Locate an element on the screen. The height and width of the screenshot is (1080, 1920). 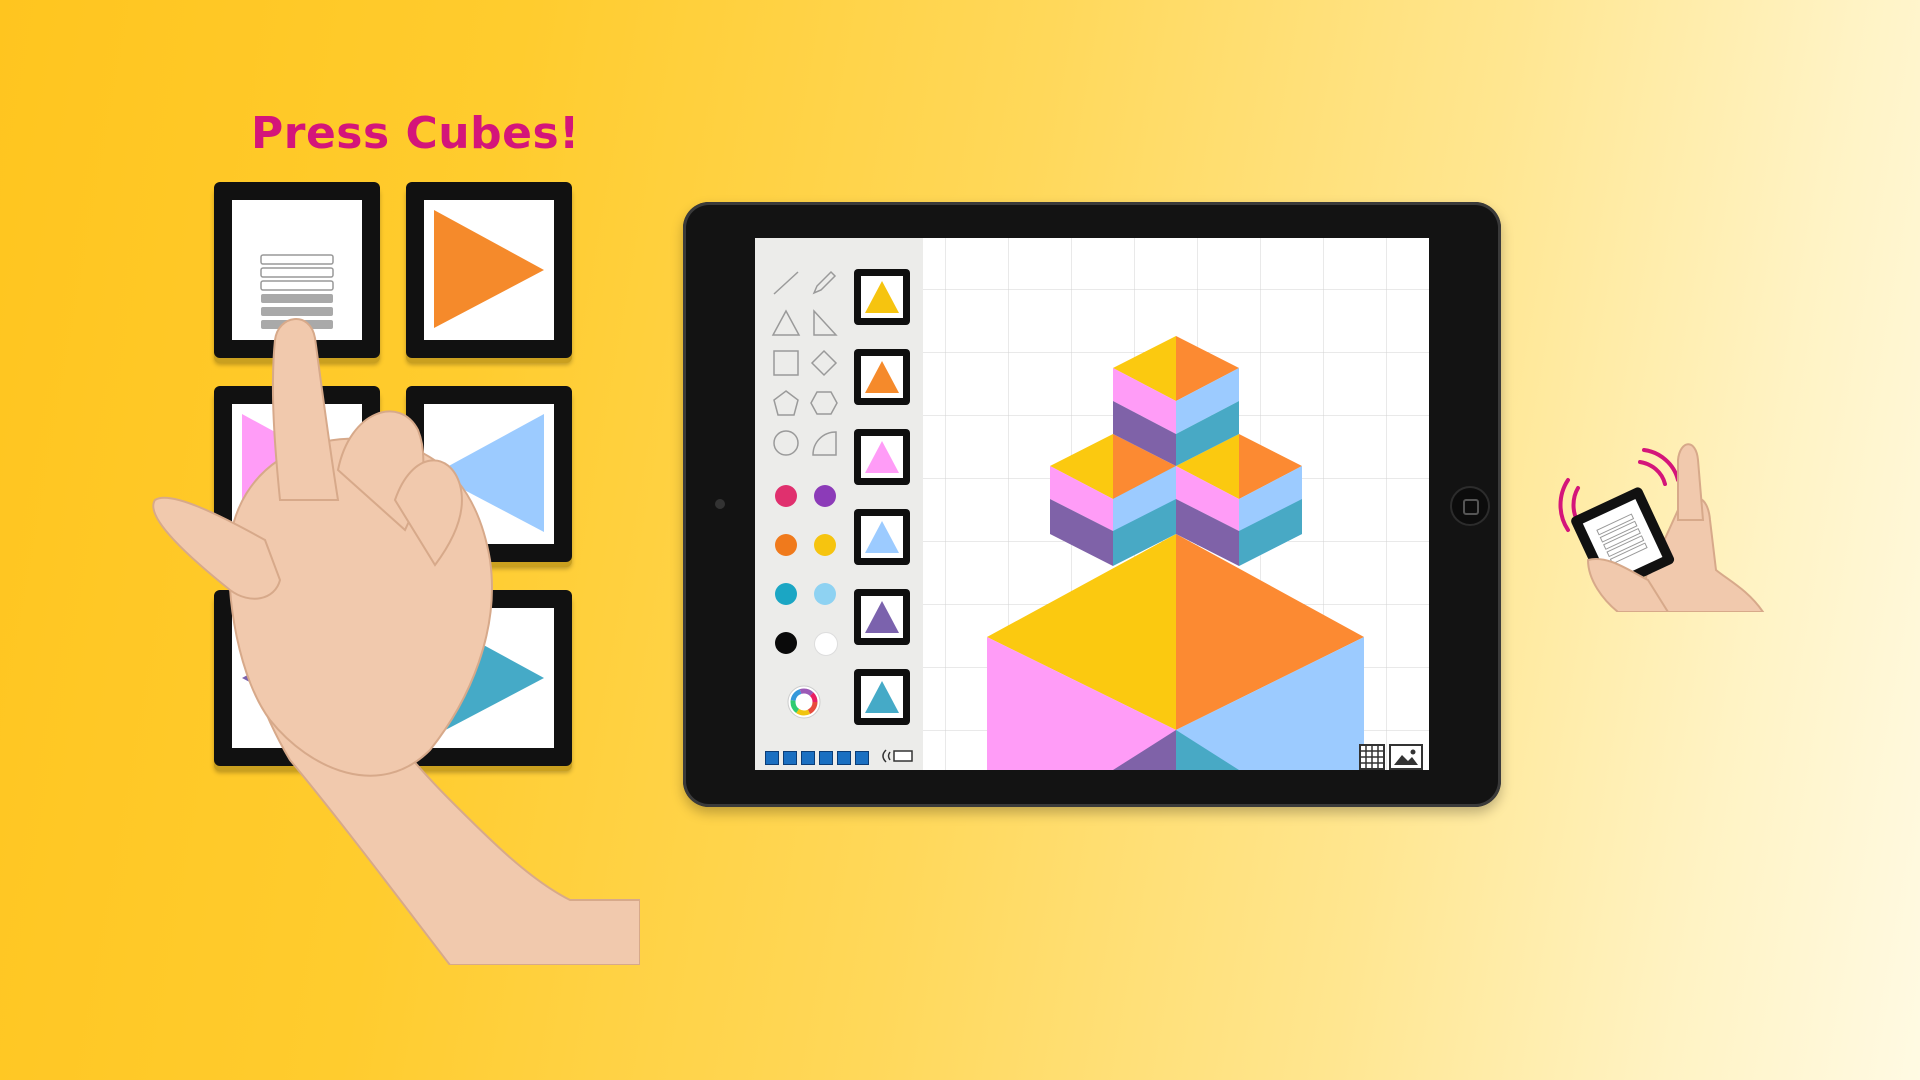
shape-button-purple is located at coordinates (882, 617).